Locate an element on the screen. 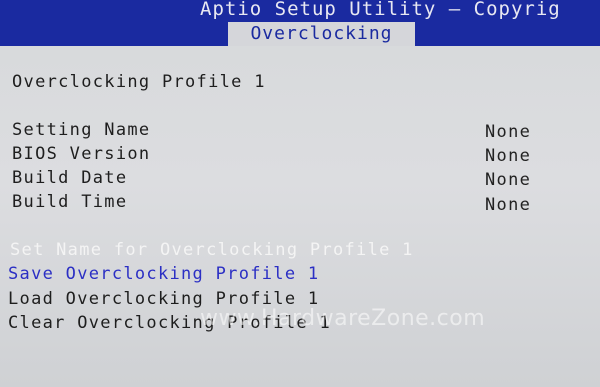 Image resolution: width=600 pixels, height=387 pixels. bios-version-label: BIOS Version is located at coordinates (81, 154).